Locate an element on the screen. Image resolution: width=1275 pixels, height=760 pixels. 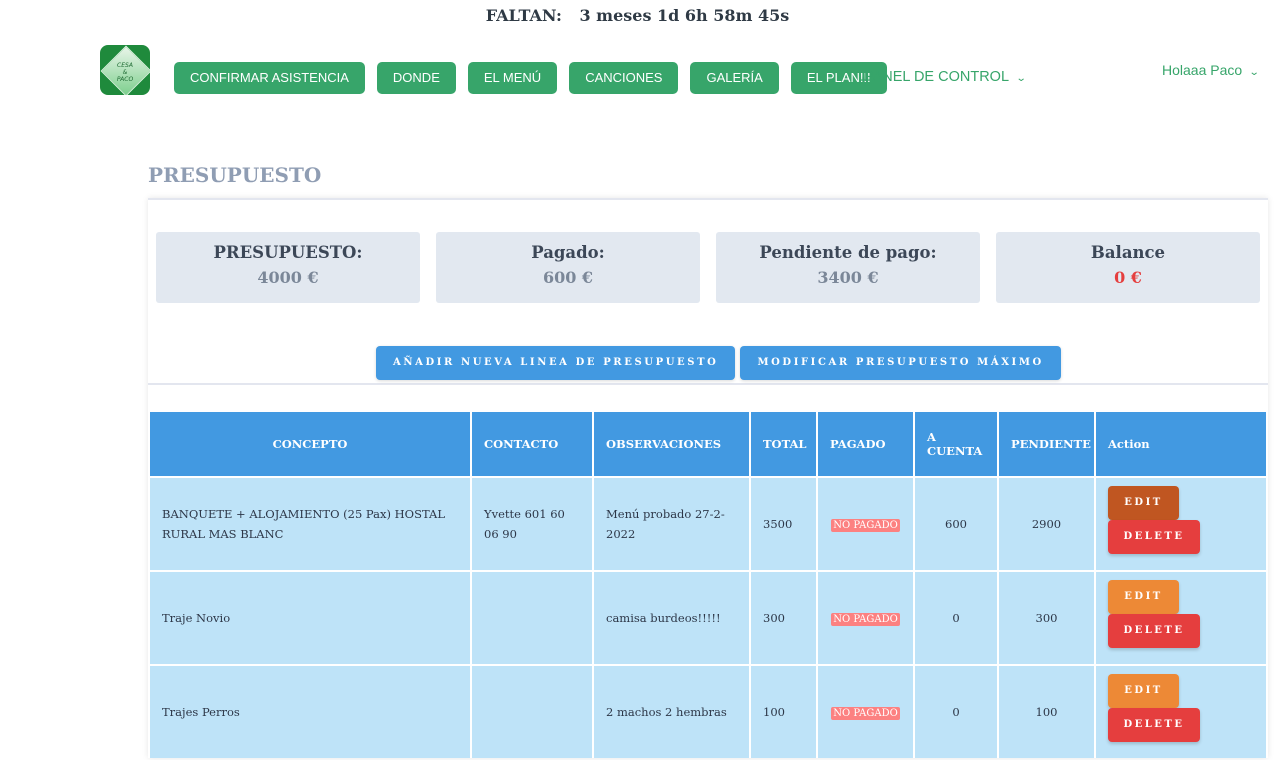
summary-value: 0 € is located at coordinates (1128, 277).